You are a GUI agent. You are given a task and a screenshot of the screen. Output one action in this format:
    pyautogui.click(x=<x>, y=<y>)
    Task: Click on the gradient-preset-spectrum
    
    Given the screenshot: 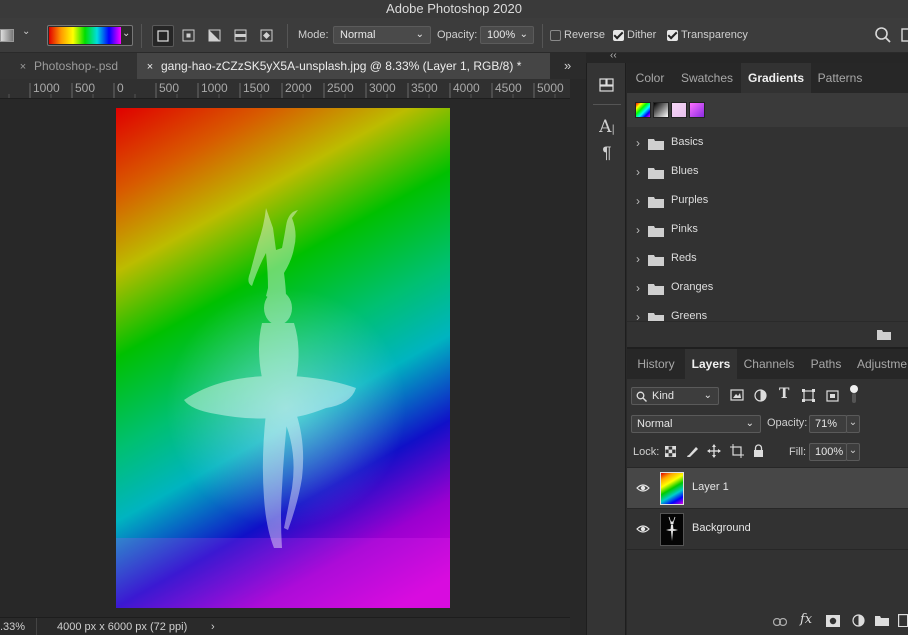 What is the action you would take?
    pyautogui.click(x=643, y=110)
    